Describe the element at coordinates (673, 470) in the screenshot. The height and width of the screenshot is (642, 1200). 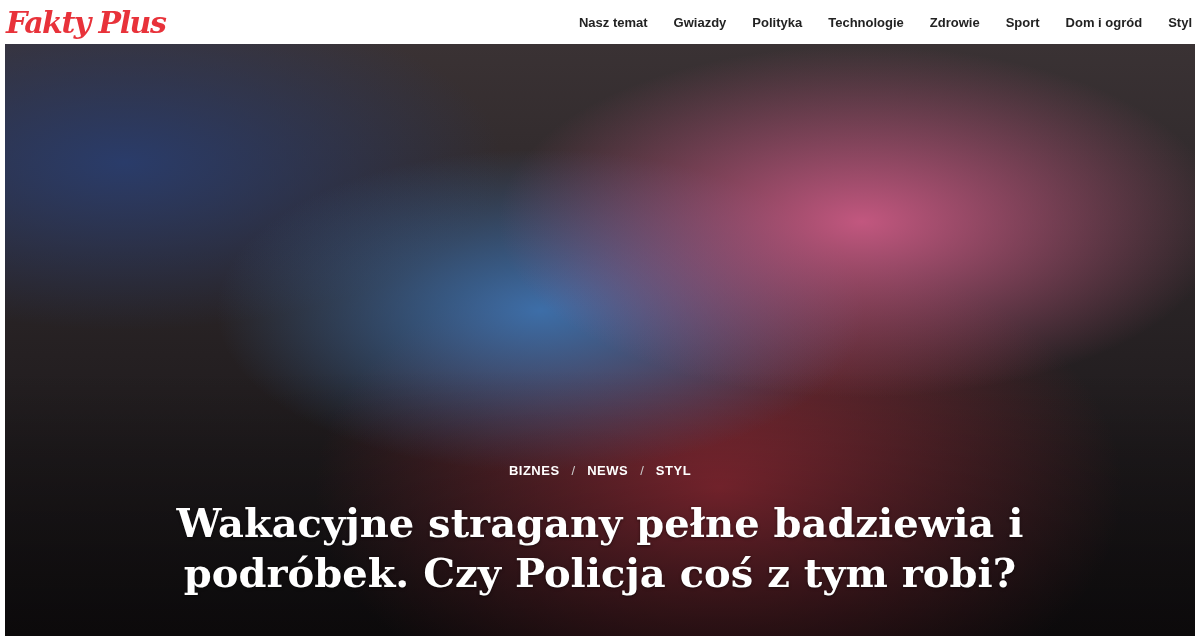
I see `category-link: STYL` at that location.